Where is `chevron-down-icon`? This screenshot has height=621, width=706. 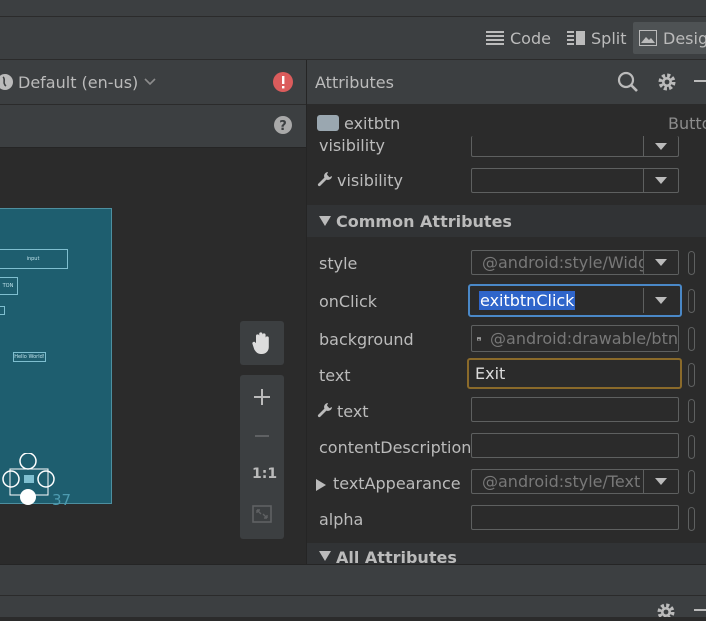 chevron-down-icon is located at coordinates (150, 82).